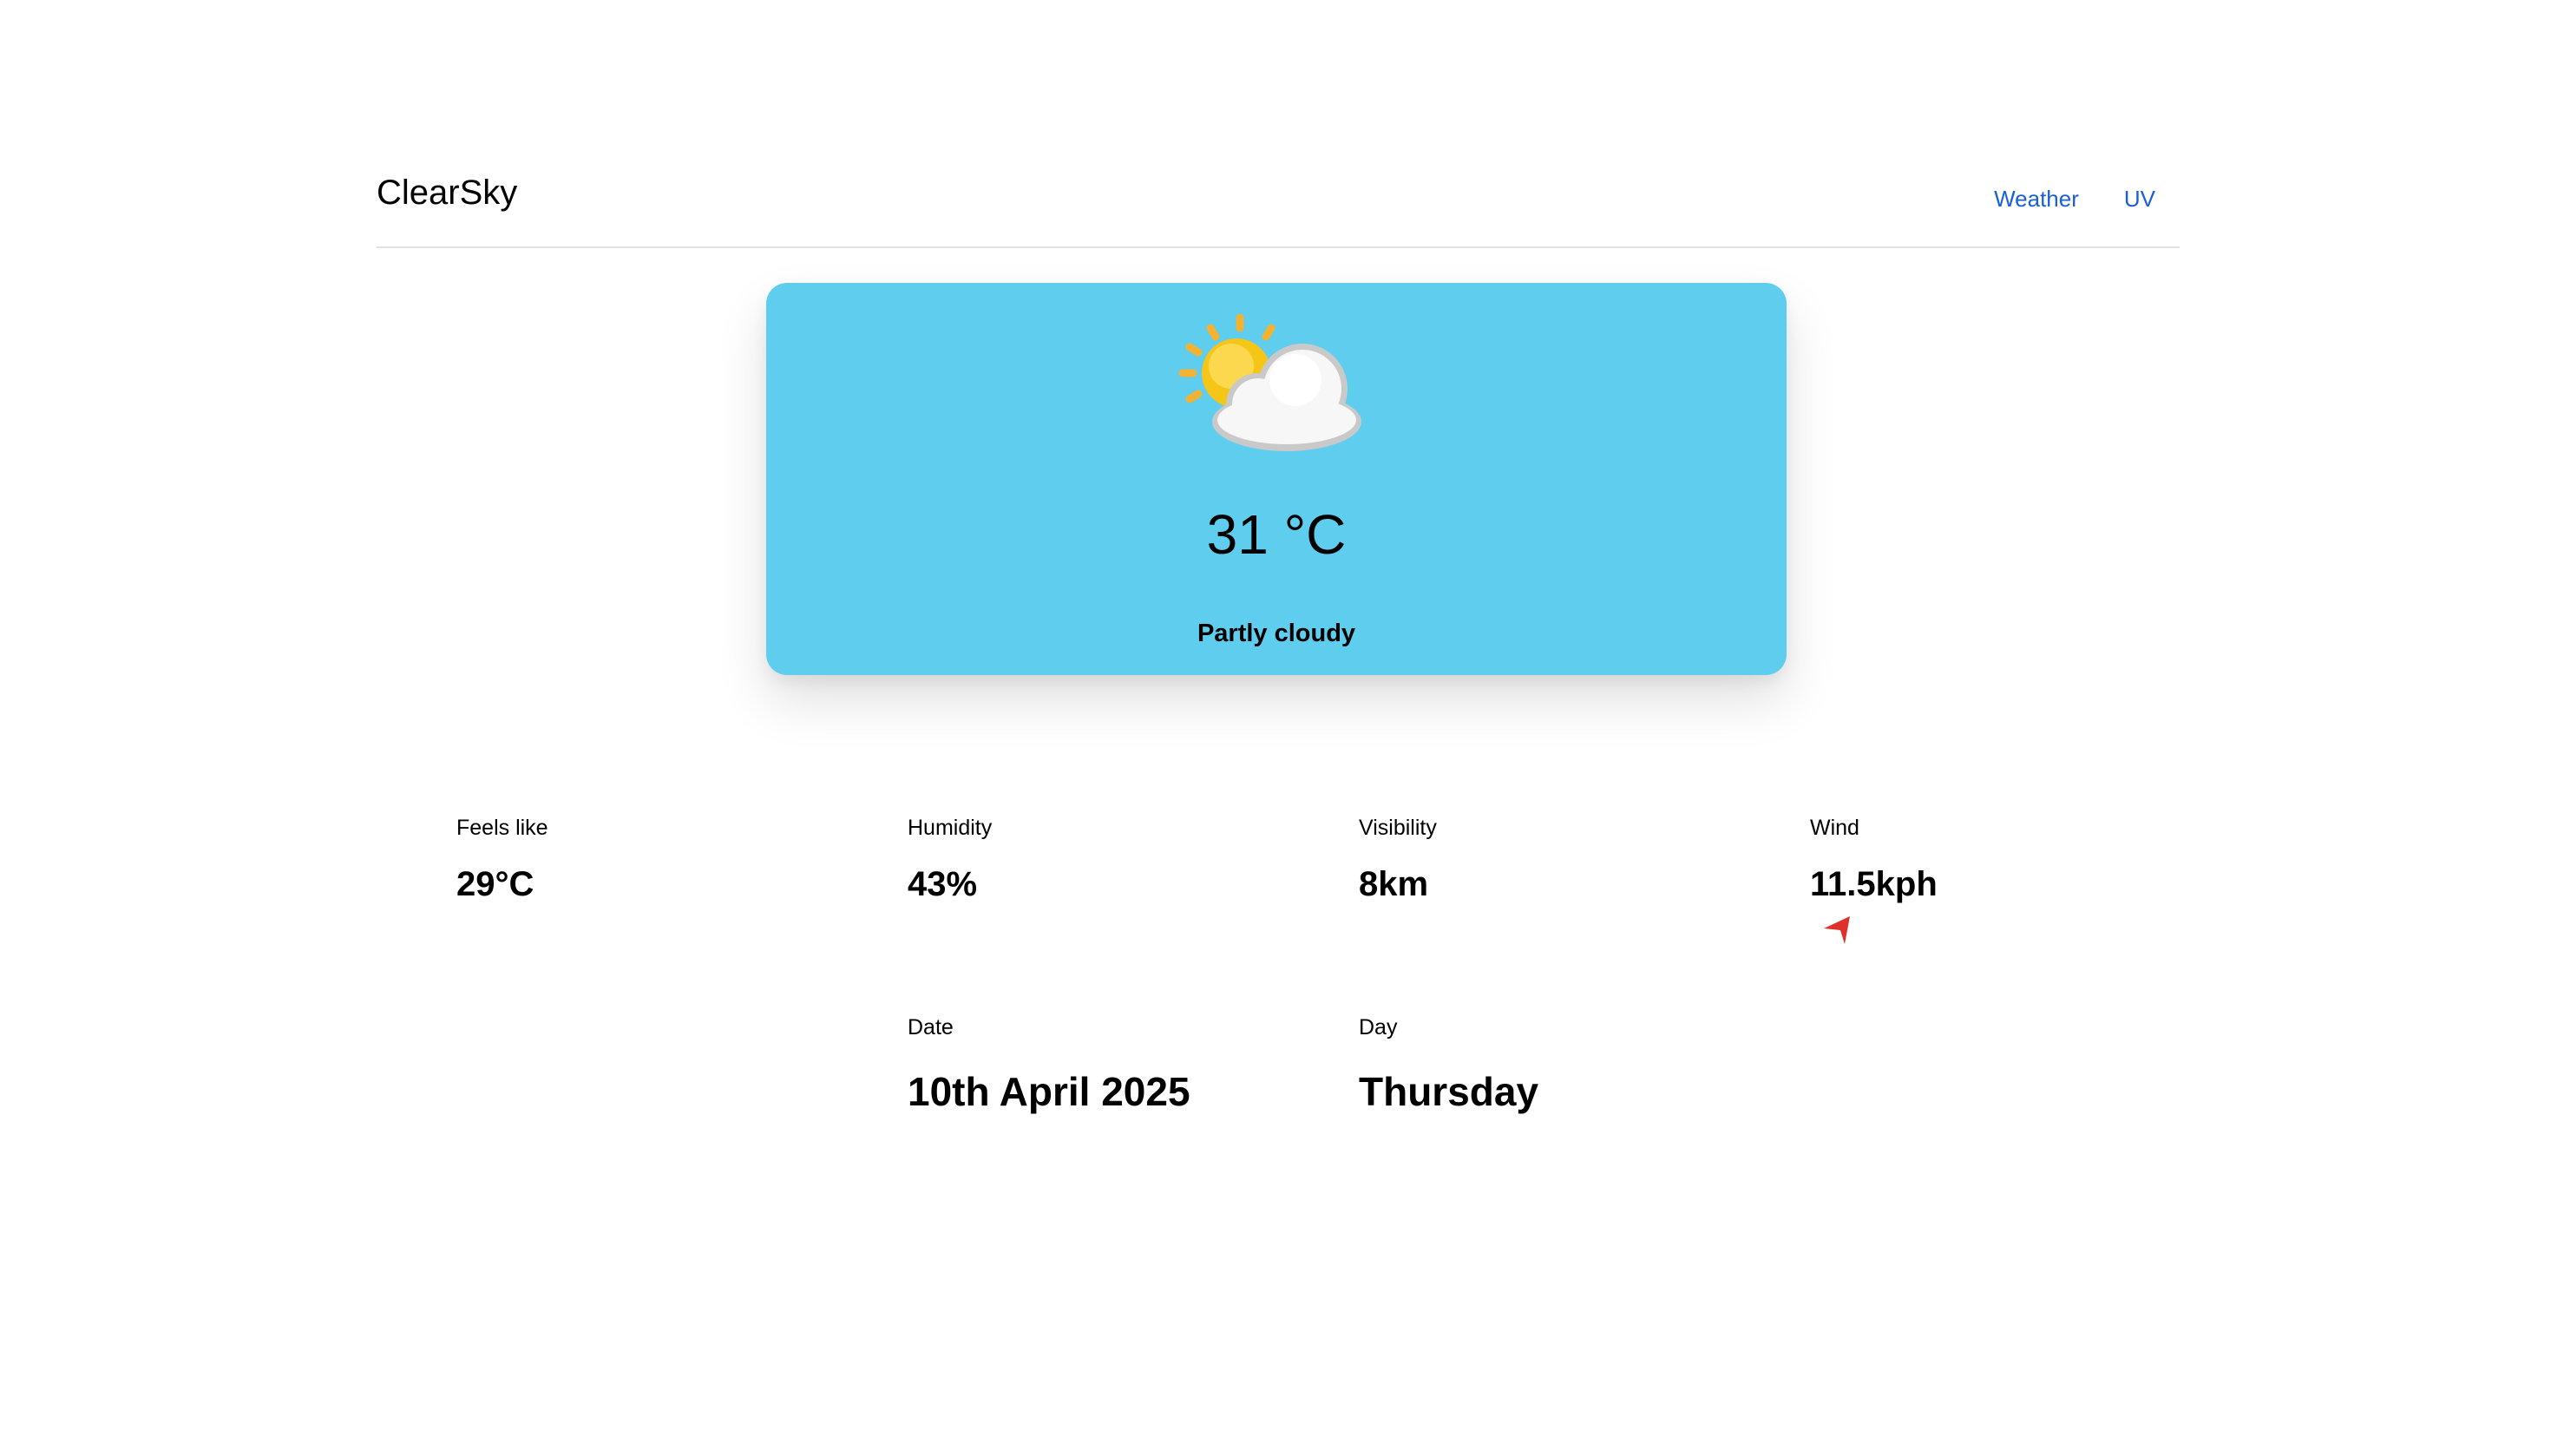 Image resolution: width=2551 pixels, height=1456 pixels. What do you see at coordinates (495, 884) in the screenshot?
I see `stat-value: 29°C` at bounding box center [495, 884].